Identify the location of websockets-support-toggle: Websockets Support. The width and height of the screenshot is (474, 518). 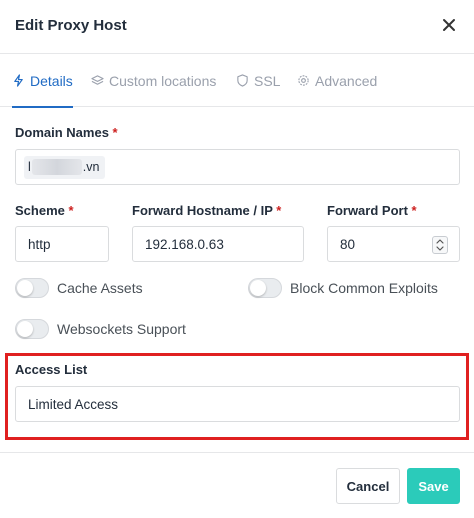
(100, 329).